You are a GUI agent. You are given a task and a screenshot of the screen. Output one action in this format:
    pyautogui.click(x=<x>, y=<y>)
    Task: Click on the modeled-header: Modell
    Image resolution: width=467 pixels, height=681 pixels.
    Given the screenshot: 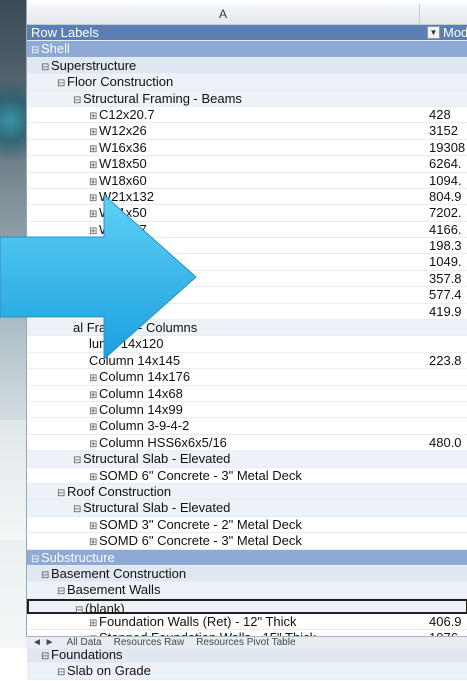 What is the action you would take?
    pyautogui.click(x=455, y=32)
    